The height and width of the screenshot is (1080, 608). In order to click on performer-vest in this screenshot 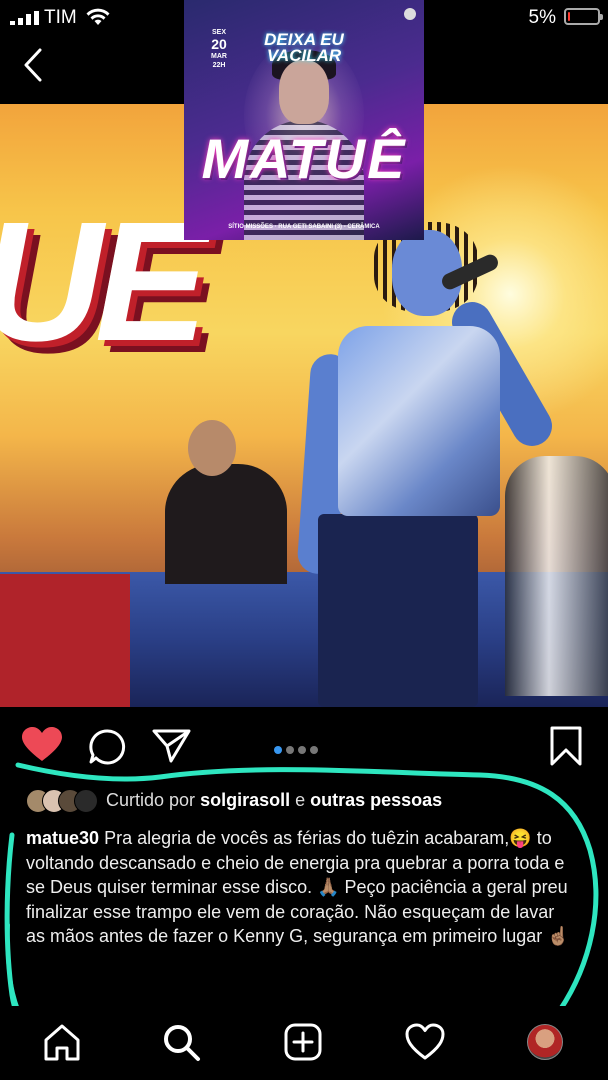, I will do `click(419, 421)`.